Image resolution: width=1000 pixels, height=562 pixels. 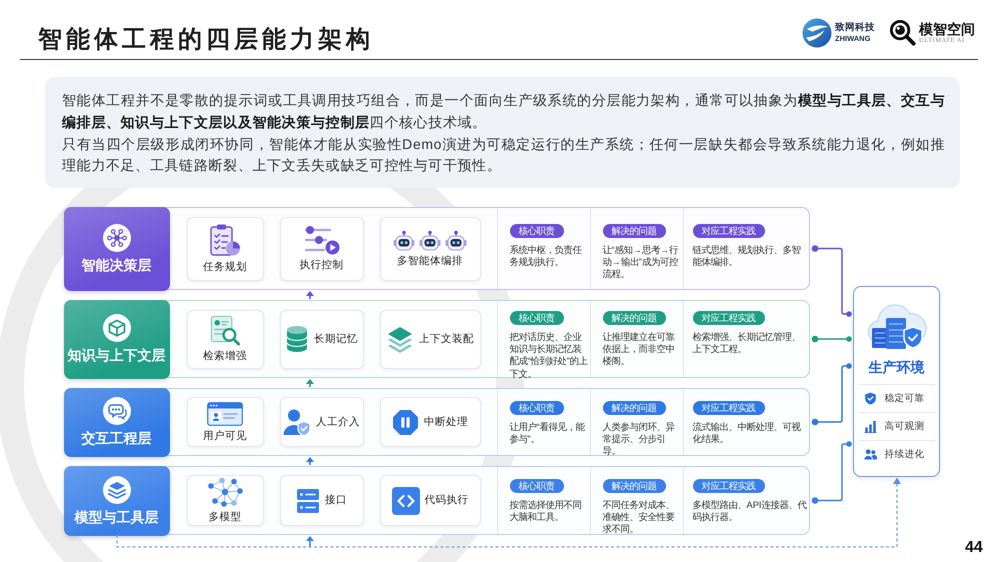 I want to click on note-text: 让“感知→思考→行动→输出”成为可控流程。, so click(x=641, y=262).